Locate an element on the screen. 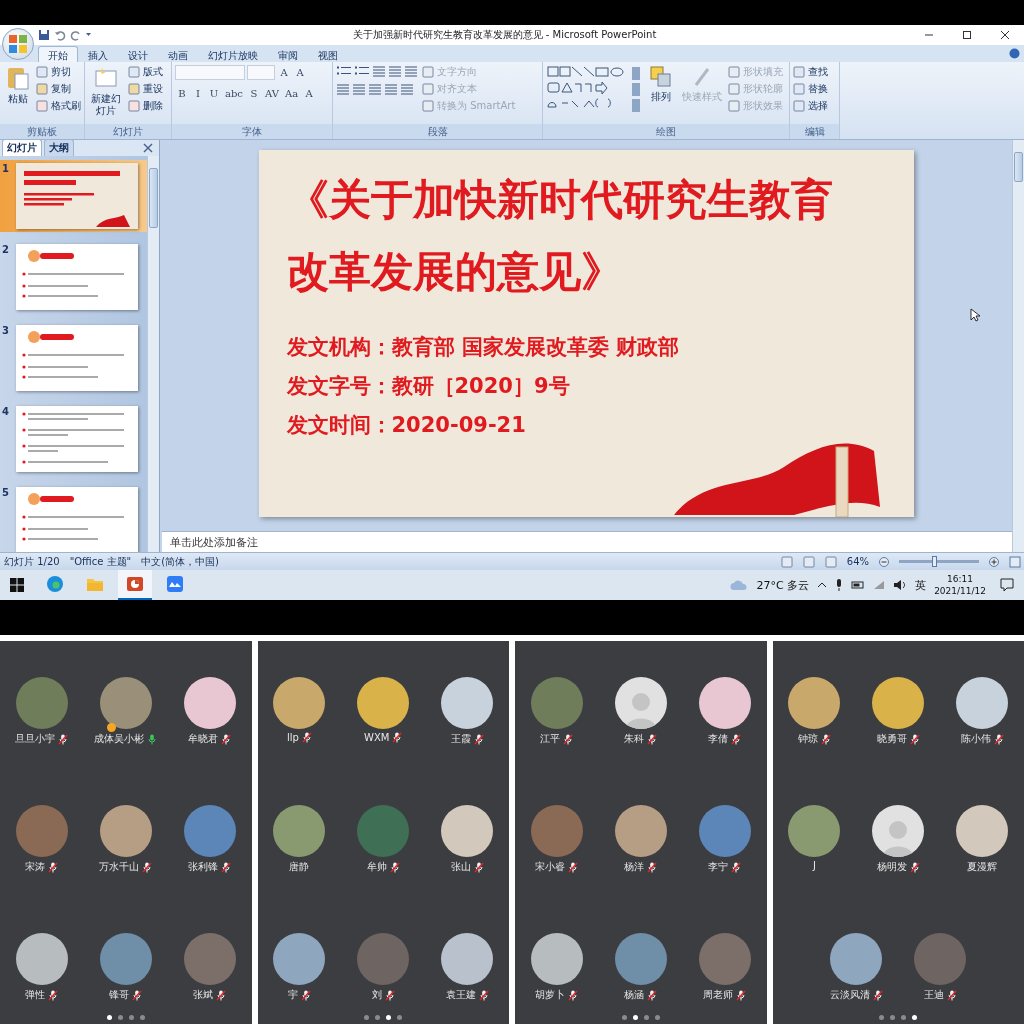 The height and width of the screenshot is (1024, 1024). slide-thumbnail-row: 5 is located at coordinates (73, 520).